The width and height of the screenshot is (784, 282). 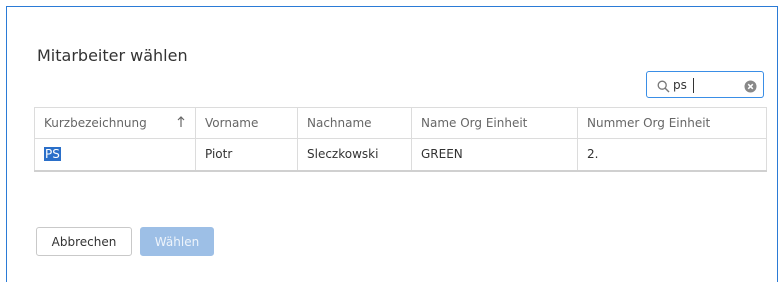 What do you see at coordinates (693, 85) in the screenshot?
I see `text-cursor` at bounding box center [693, 85].